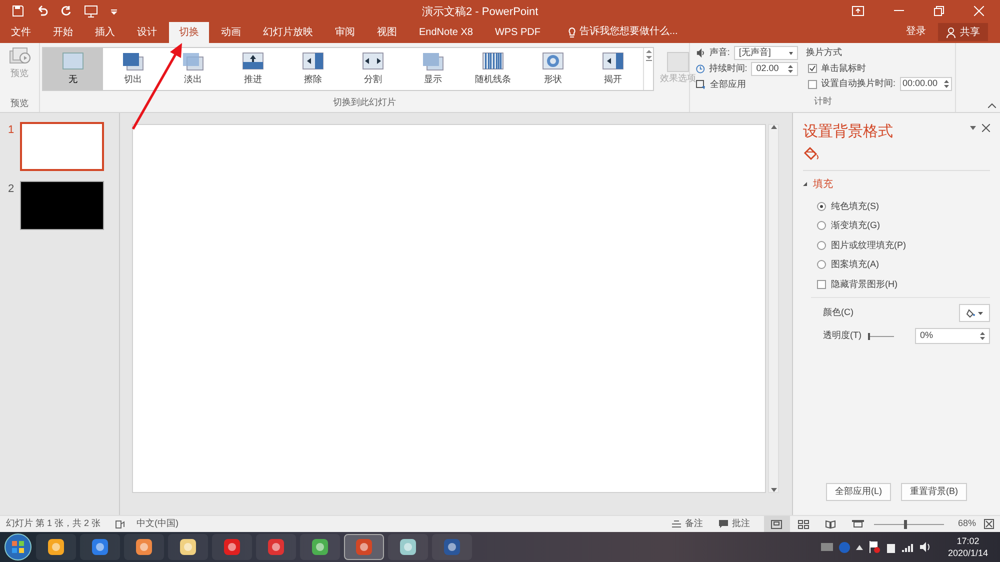  I want to click on pane-menu-icon, so click(973, 128).